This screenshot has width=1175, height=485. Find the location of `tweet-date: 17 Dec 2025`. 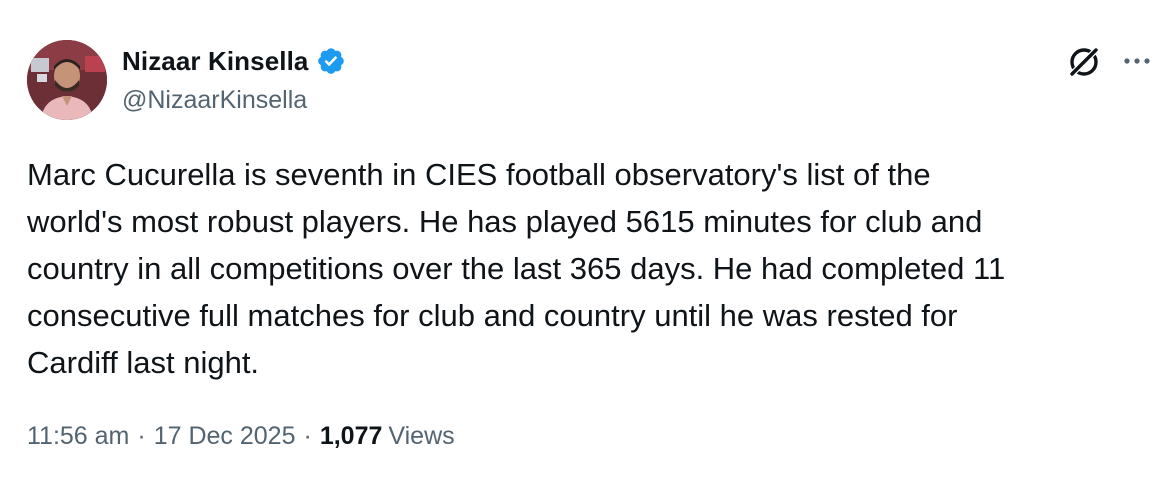

tweet-date: 17 Dec 2025 is located at coordinates (225, 436).